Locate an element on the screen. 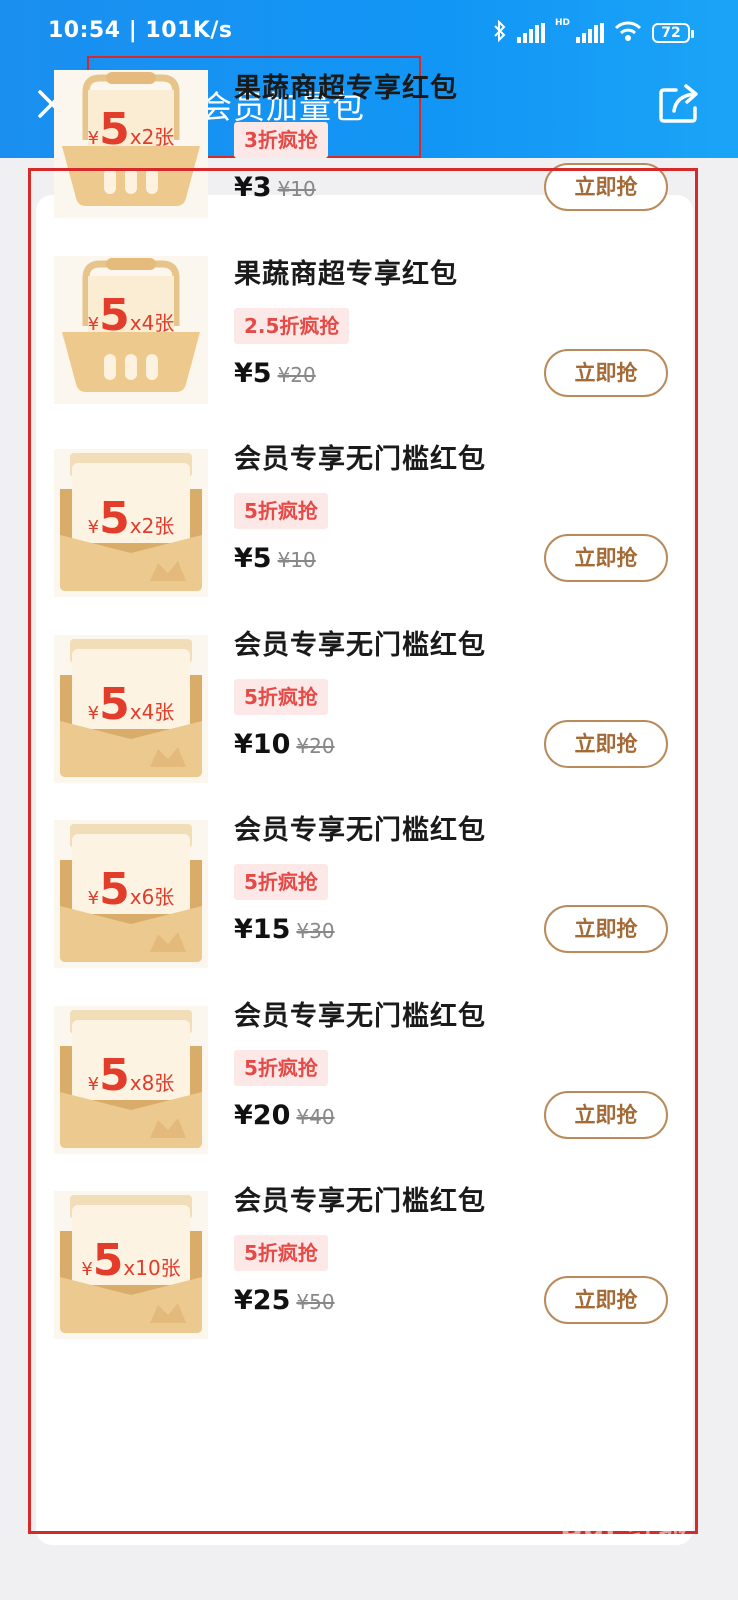  coupon-count: x2张 is located at coordinates (152, 137).